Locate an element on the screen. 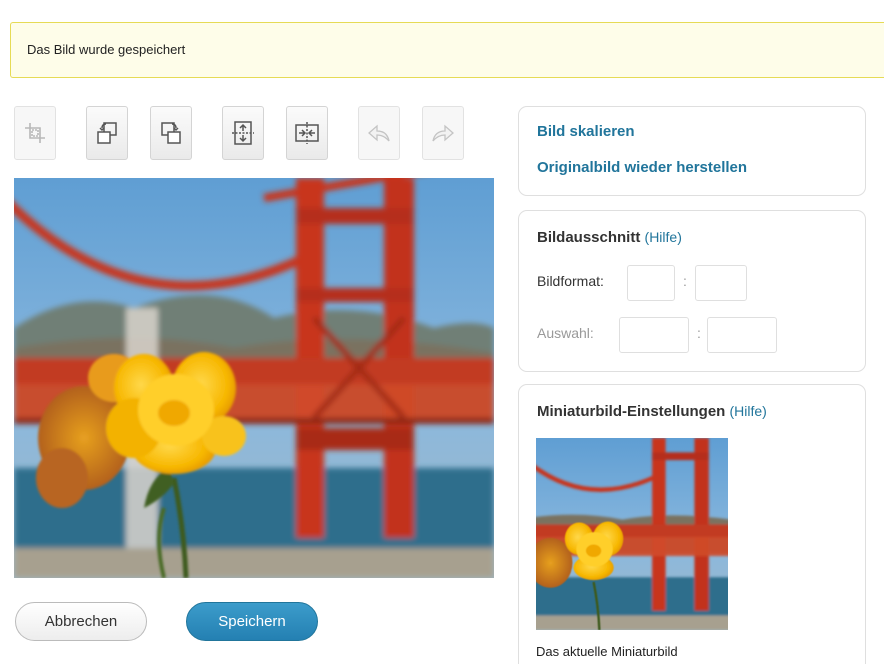 The height and width of the screenshot is (664, 884). selection-height-input is located at coordinates (742, 335).